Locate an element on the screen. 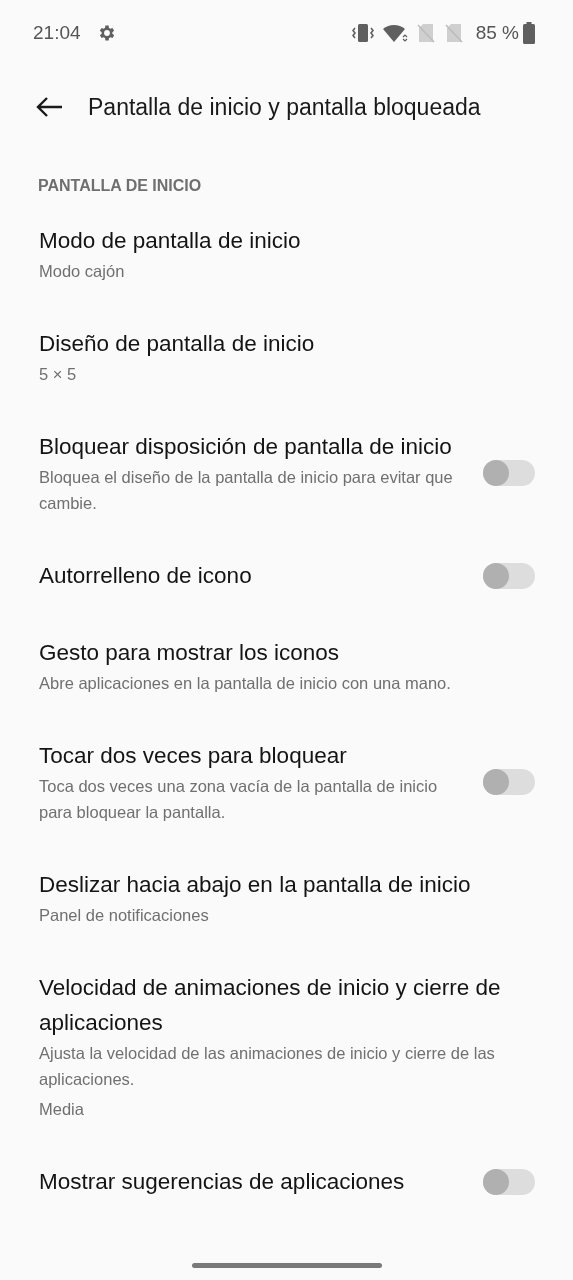 The height and width of the screenshot is (1280, 573). setting-item: Mostrar sugerencias de aplicaciones is located at coordinates (286, 1181).